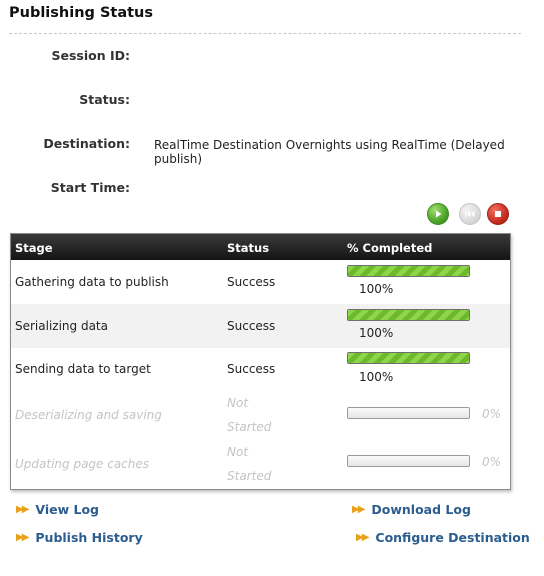  I want to click on destination-label: Destination:, so click(86, 143).